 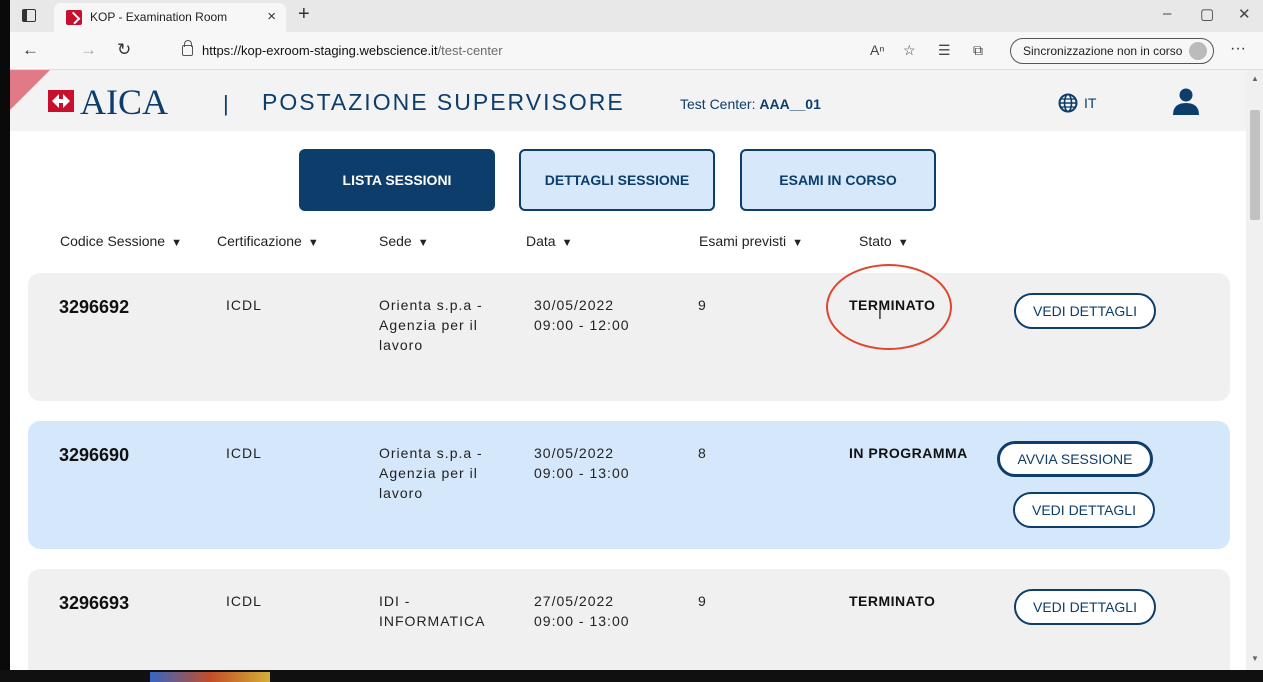 I want to click on tab-dettagli-sessione: DETTAGLI SESSIONE, so click(x=617, y=180).